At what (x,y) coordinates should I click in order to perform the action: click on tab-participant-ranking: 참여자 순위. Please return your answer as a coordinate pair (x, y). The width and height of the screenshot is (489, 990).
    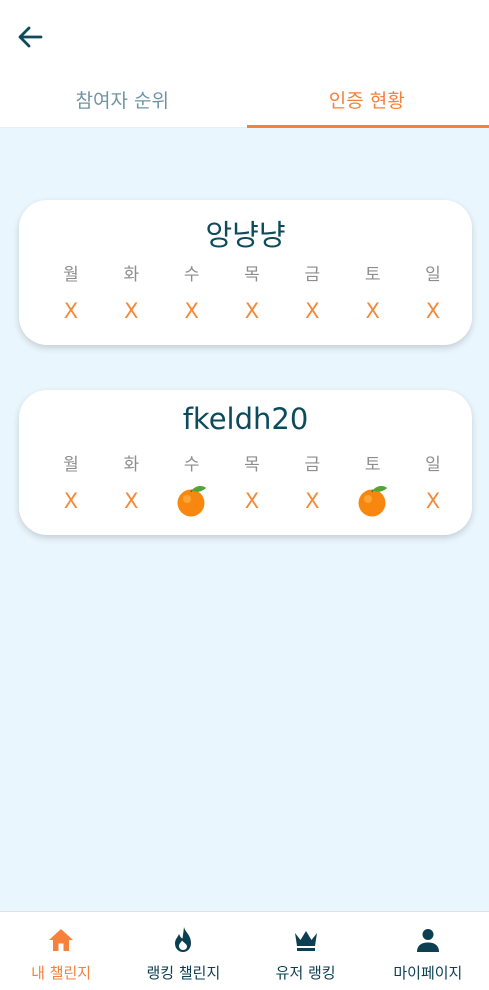
    Looking at the image, I should click on (122, 99).